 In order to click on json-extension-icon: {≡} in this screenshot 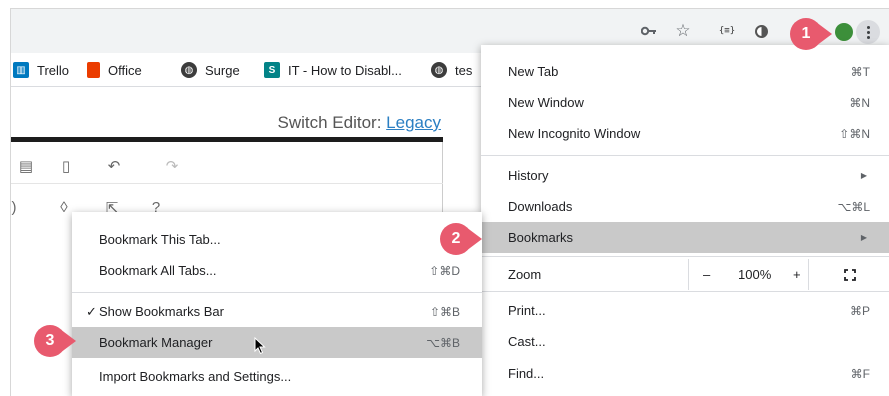, I will do `click(727, 31)`.